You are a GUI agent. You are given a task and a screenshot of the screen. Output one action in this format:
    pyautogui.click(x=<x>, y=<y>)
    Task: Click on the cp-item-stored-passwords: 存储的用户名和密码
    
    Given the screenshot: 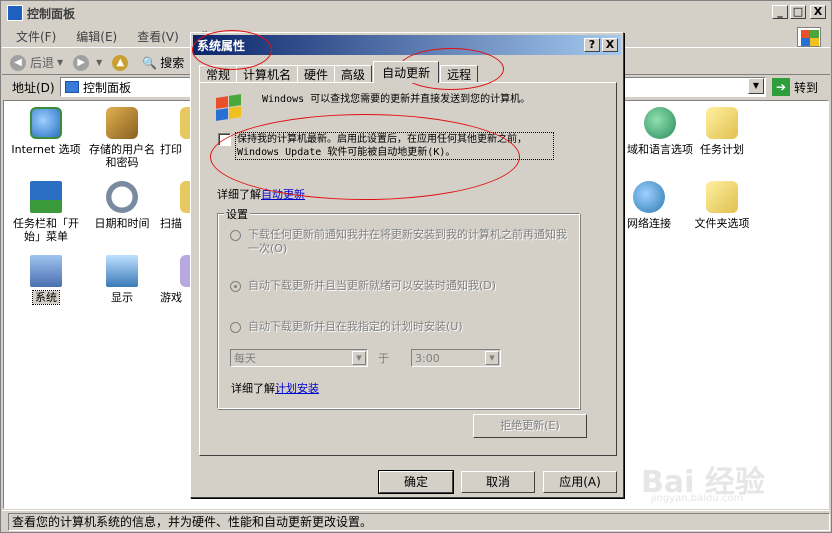 What is the action you would take?
    pyautogui.click(x=122, y=138)
    